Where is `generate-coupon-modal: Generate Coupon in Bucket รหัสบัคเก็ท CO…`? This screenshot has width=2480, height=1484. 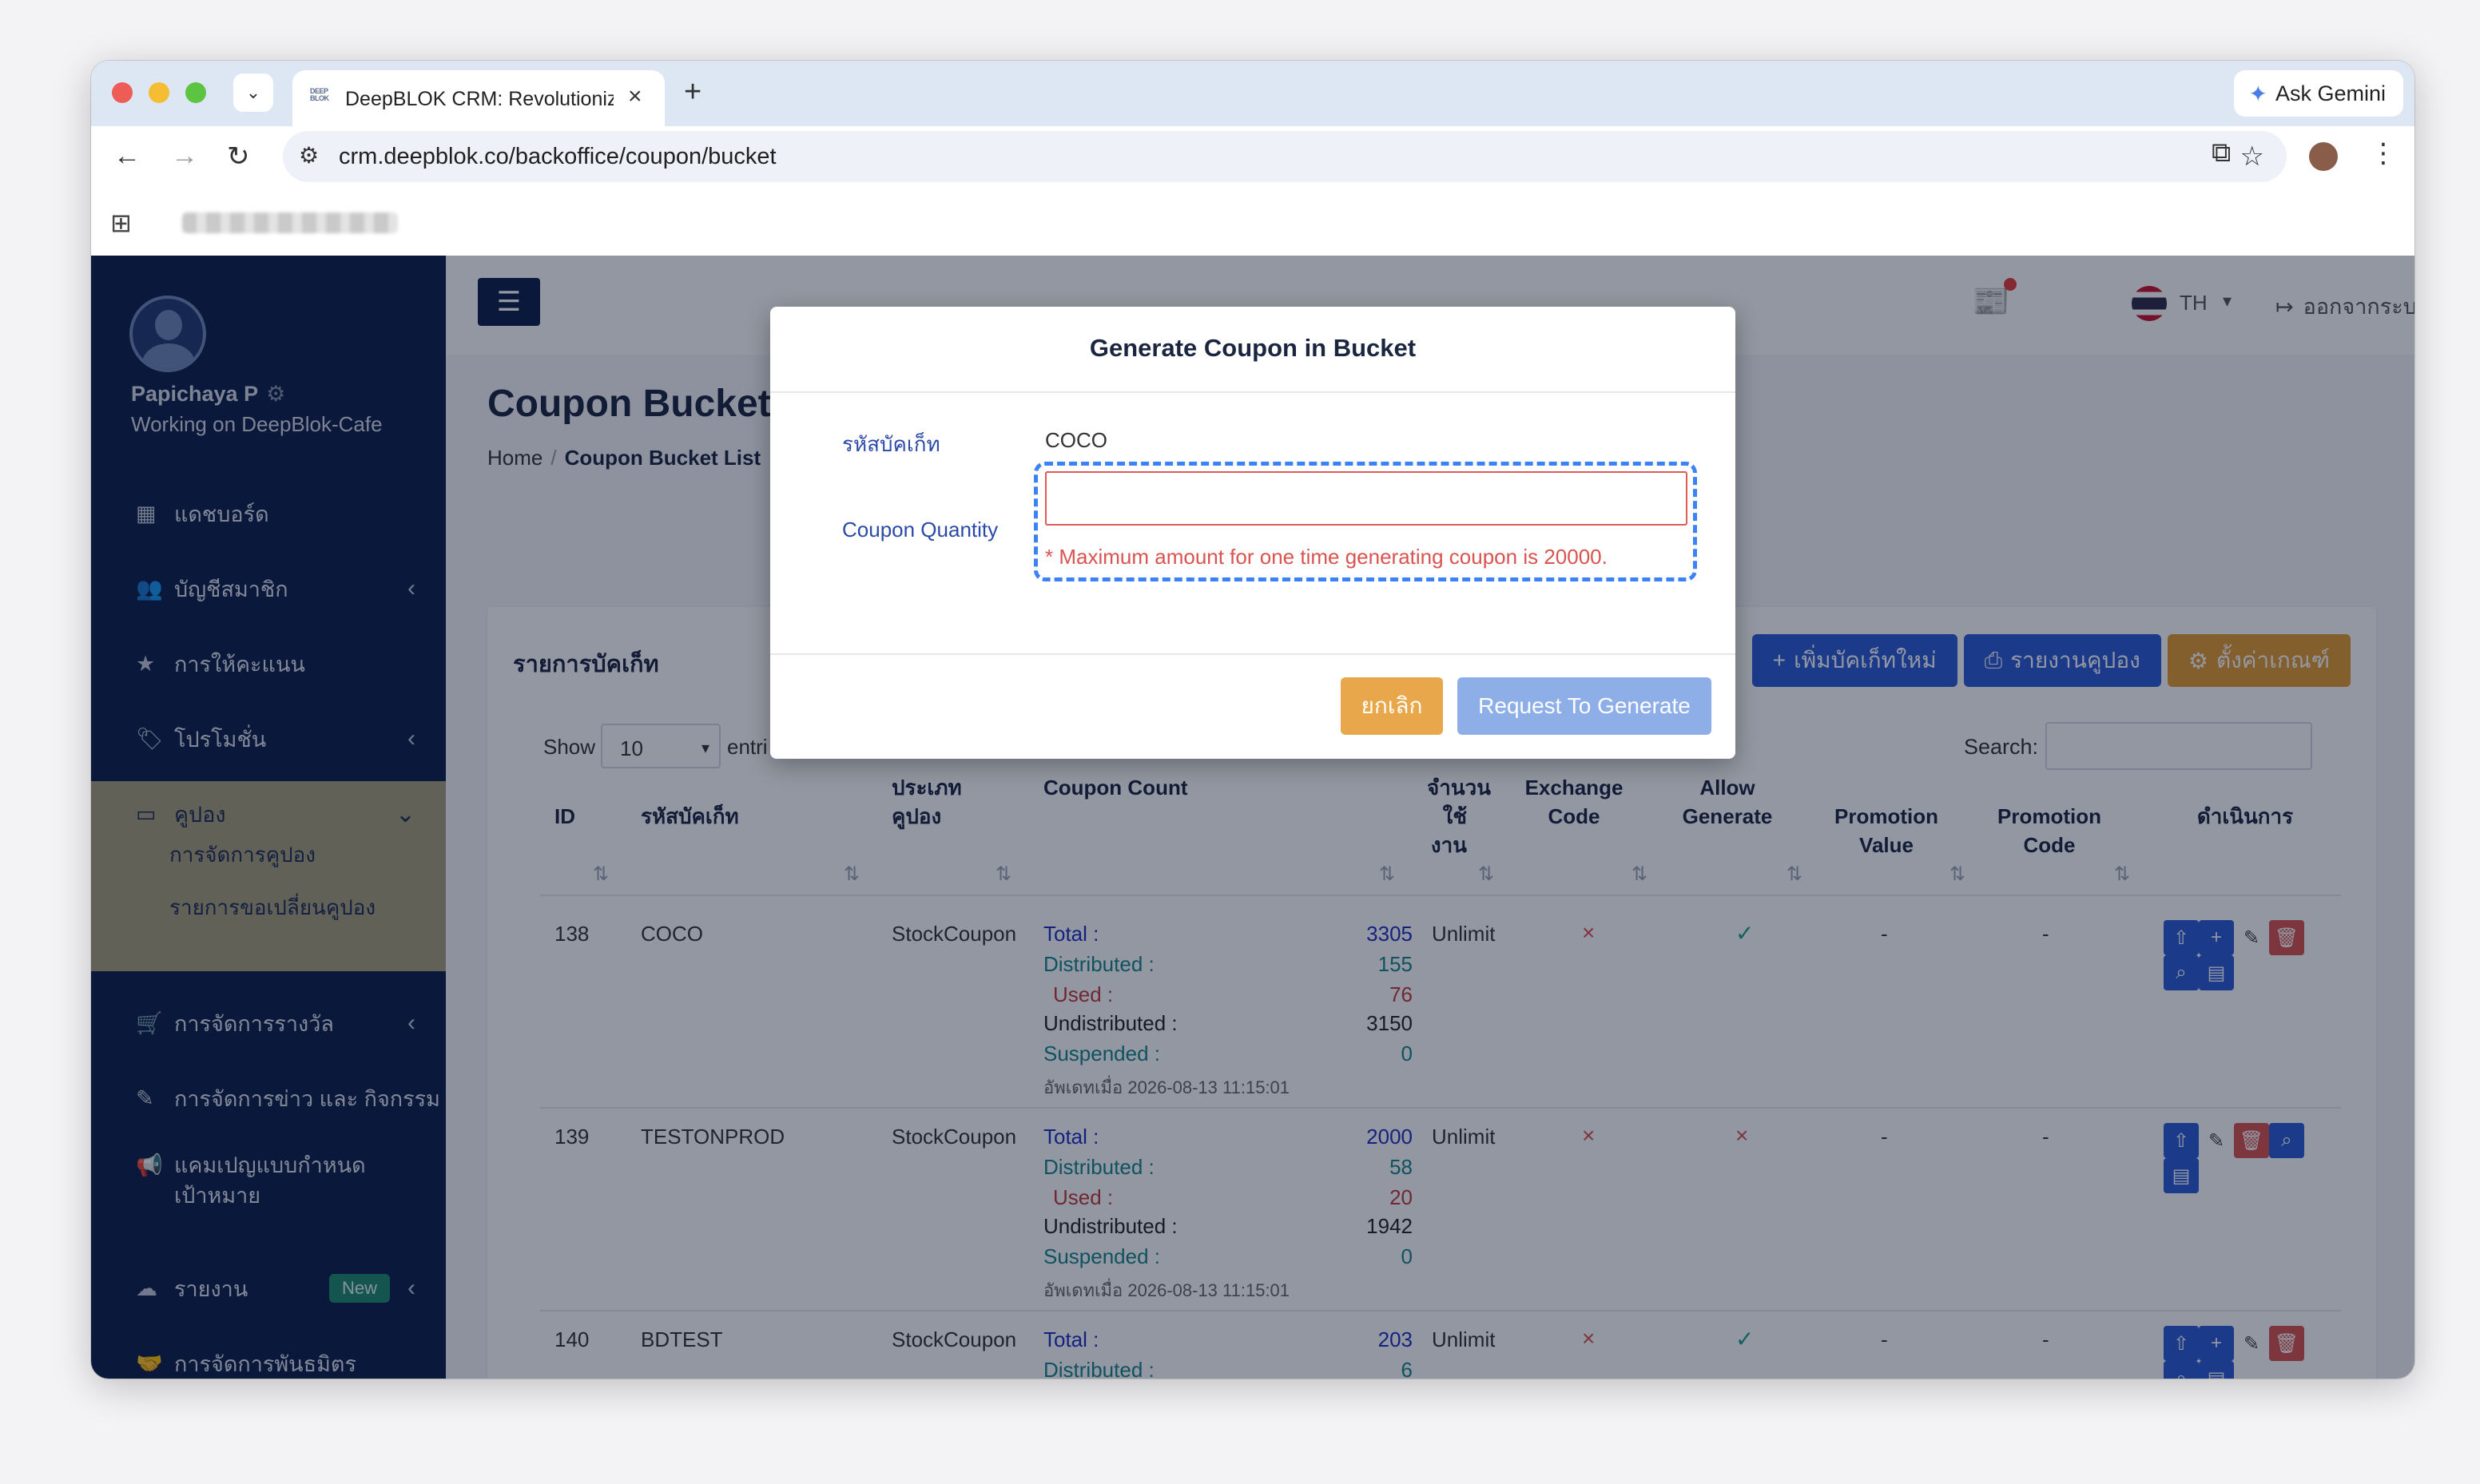 generate-coupon-modal: Generate Coupon in Bucket รหัสบัคเก็ท CO… is located at coordinates (1253, 533).